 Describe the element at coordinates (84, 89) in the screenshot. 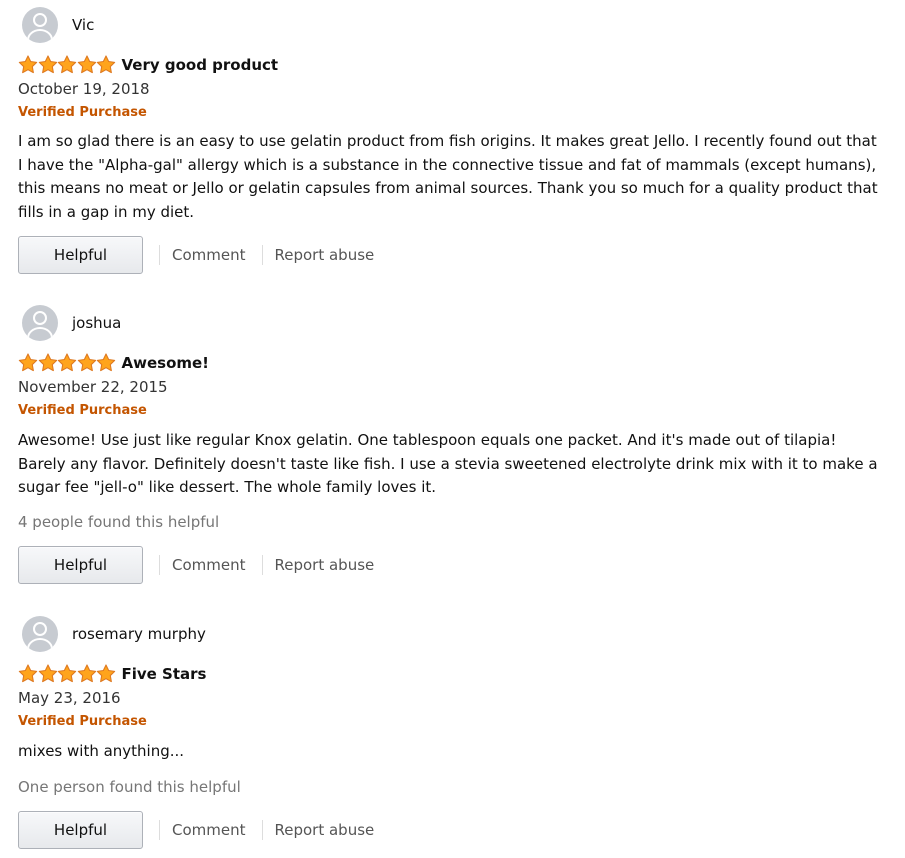

I see `review-date: October 19, 2018` at that location.